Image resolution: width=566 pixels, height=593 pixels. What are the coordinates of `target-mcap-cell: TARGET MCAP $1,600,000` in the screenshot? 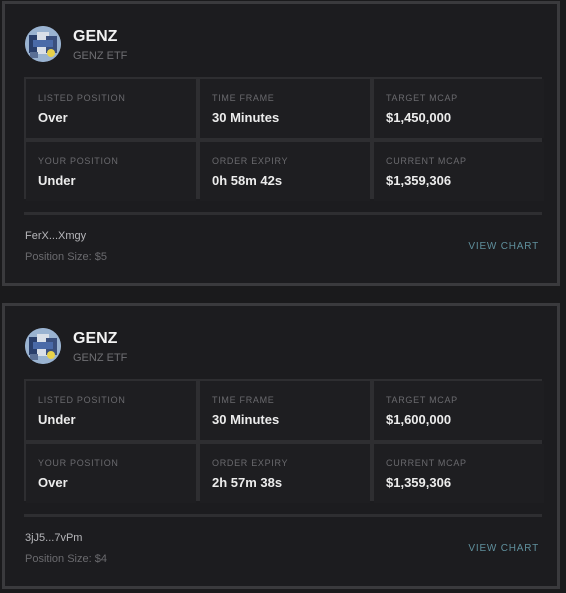 It's located at (459, 410).